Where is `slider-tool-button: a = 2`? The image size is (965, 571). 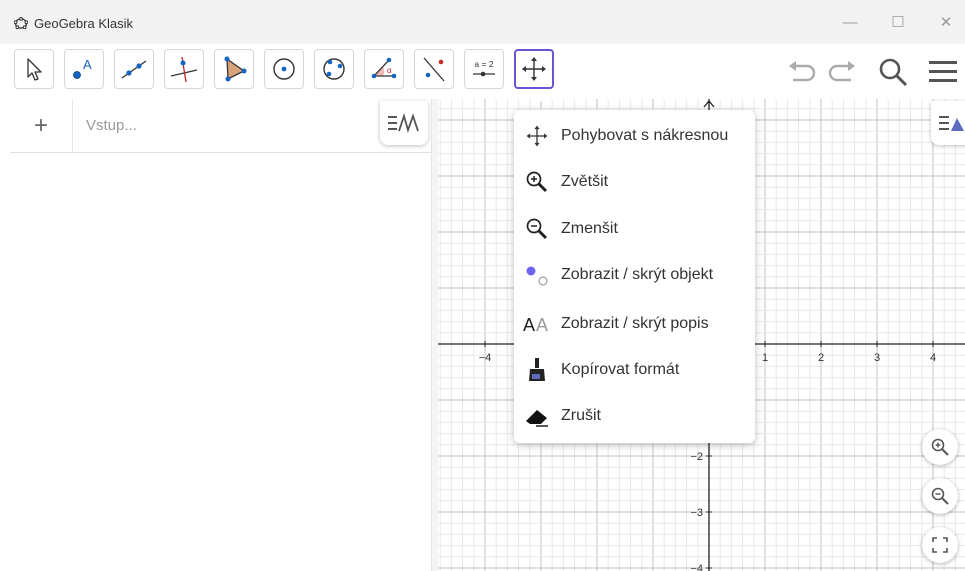
slider-tool-button: a = 2 is located at coordinates (484, 69).